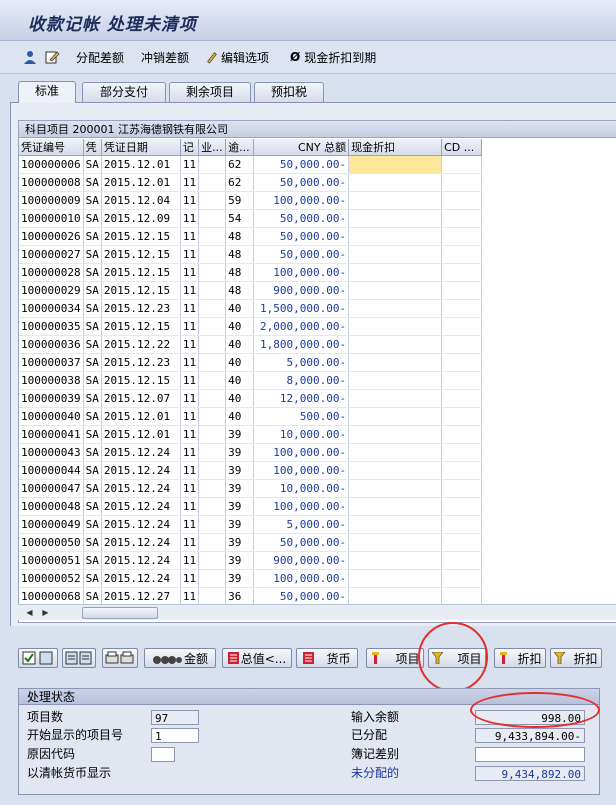 The width and height of the screenshot is (616, 805). Describe the element at coordinates (251, 326) in the screenshot. I see `table-row: 100000035 SA 2015.12.15 11 40 2,000,000.00-` at that location.